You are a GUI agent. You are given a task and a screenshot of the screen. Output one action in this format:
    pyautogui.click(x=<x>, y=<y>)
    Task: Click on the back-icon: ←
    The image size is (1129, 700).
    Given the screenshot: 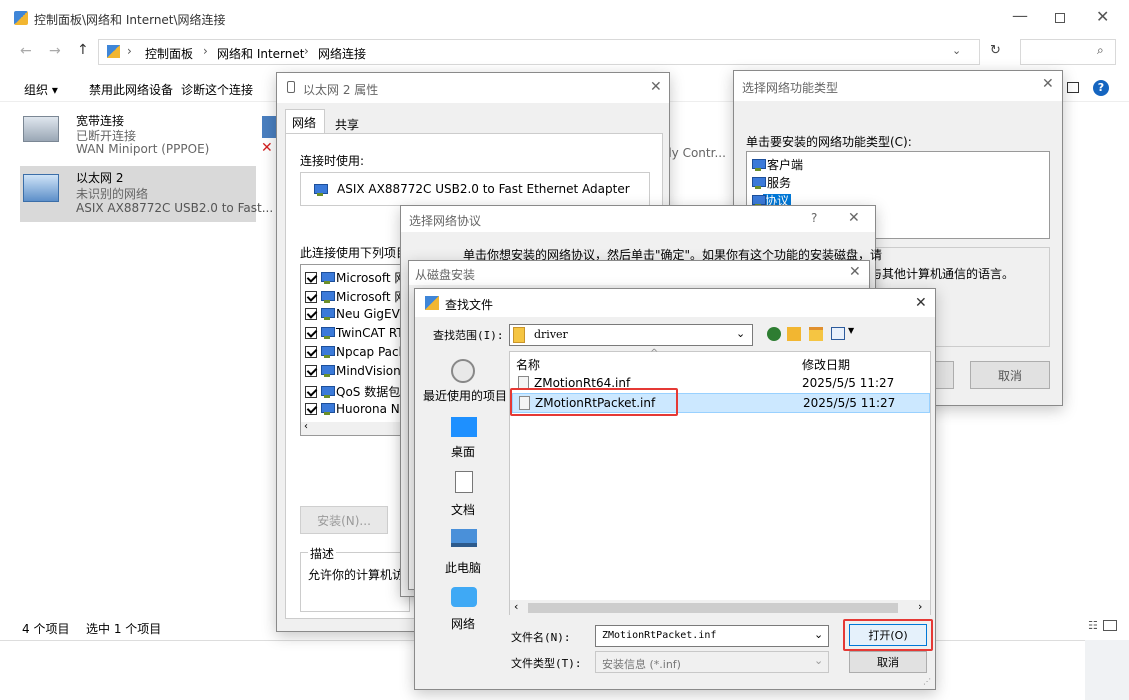 What is the action you would take?
    pyautogui.click(x=26, y=51)
    